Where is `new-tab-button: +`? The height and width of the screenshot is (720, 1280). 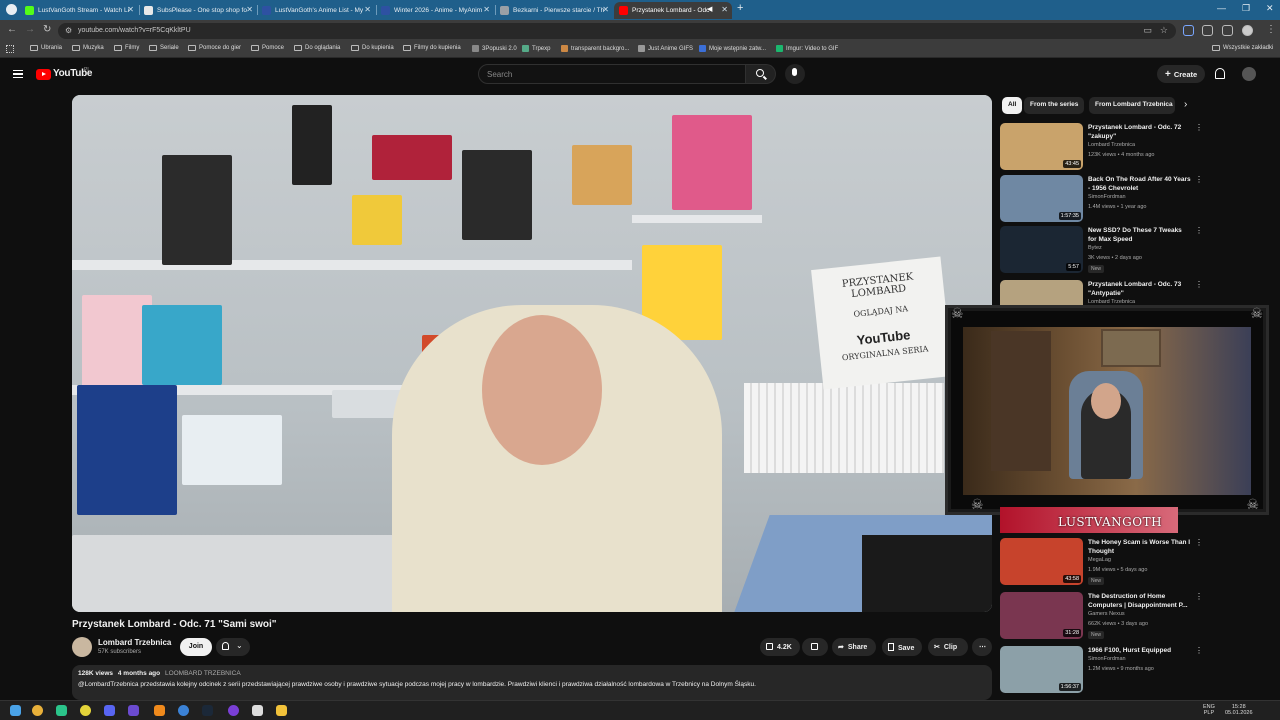
new-tab-button: + is located at coordinates (740, 8).